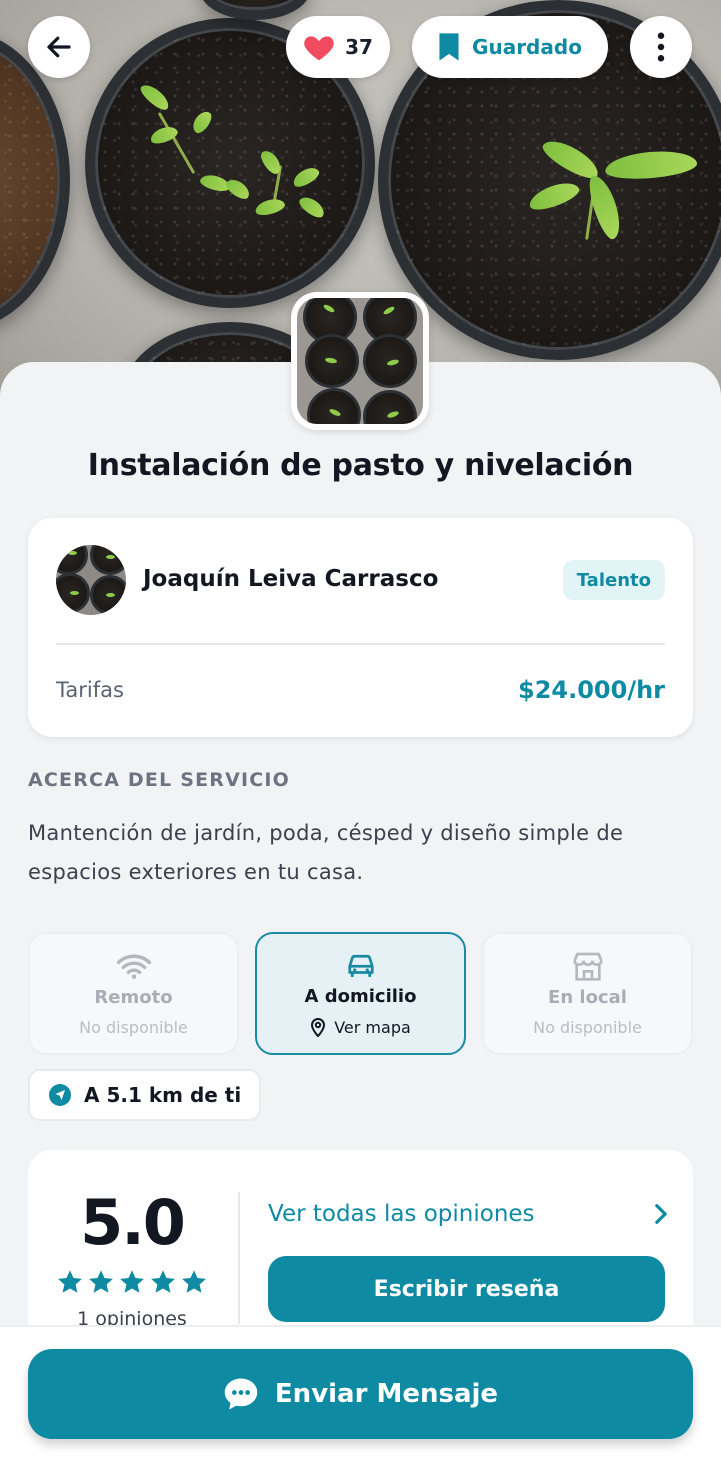  What do you see at coordinates (318, 1027) in the screenshot?
I see `location-pin-icon` at bounding box center [318, 1027].